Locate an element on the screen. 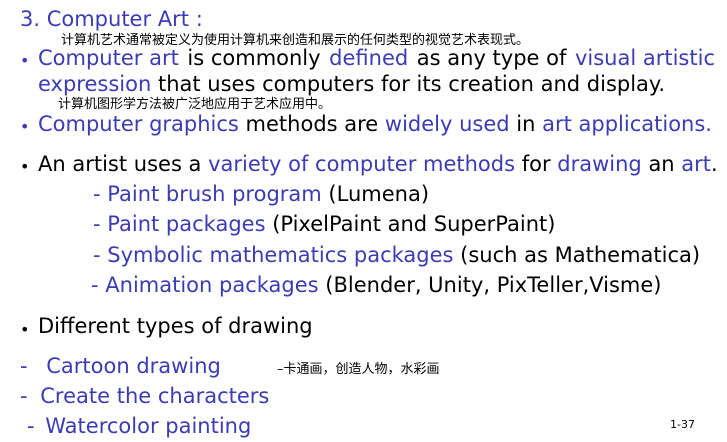  drawing-item-watercolor: - Watercolor painting is located at coordinates (139, 426).